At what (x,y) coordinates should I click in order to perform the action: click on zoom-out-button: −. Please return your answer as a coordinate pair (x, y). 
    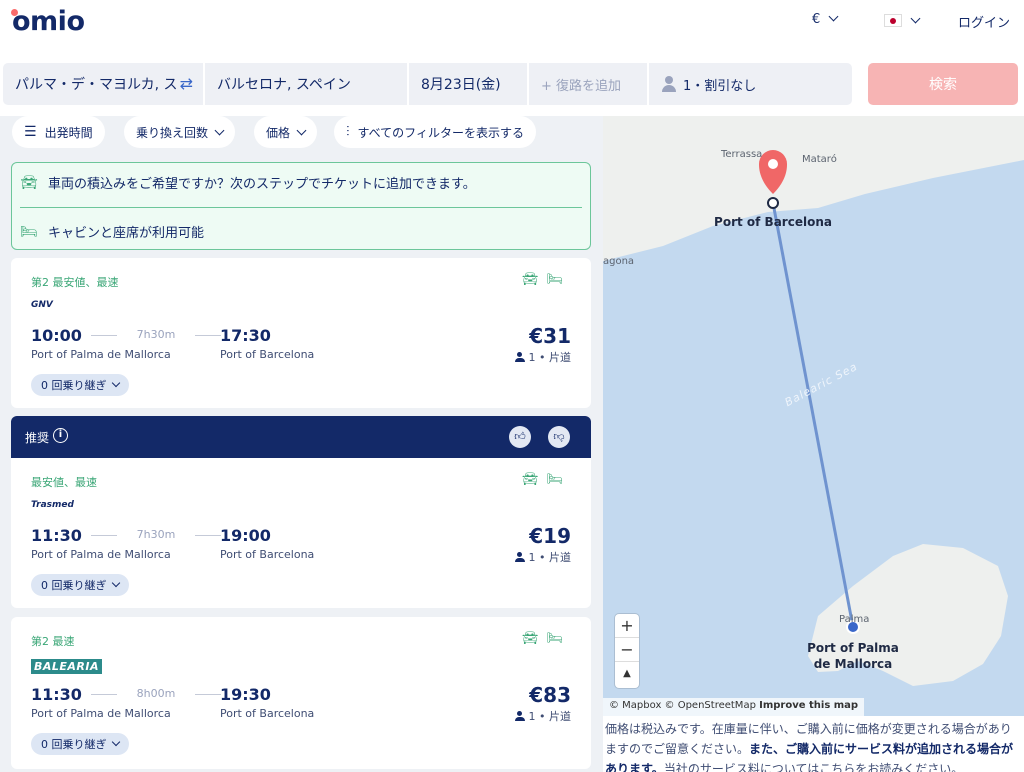
    Looking at the image, I should click on (627, 650).